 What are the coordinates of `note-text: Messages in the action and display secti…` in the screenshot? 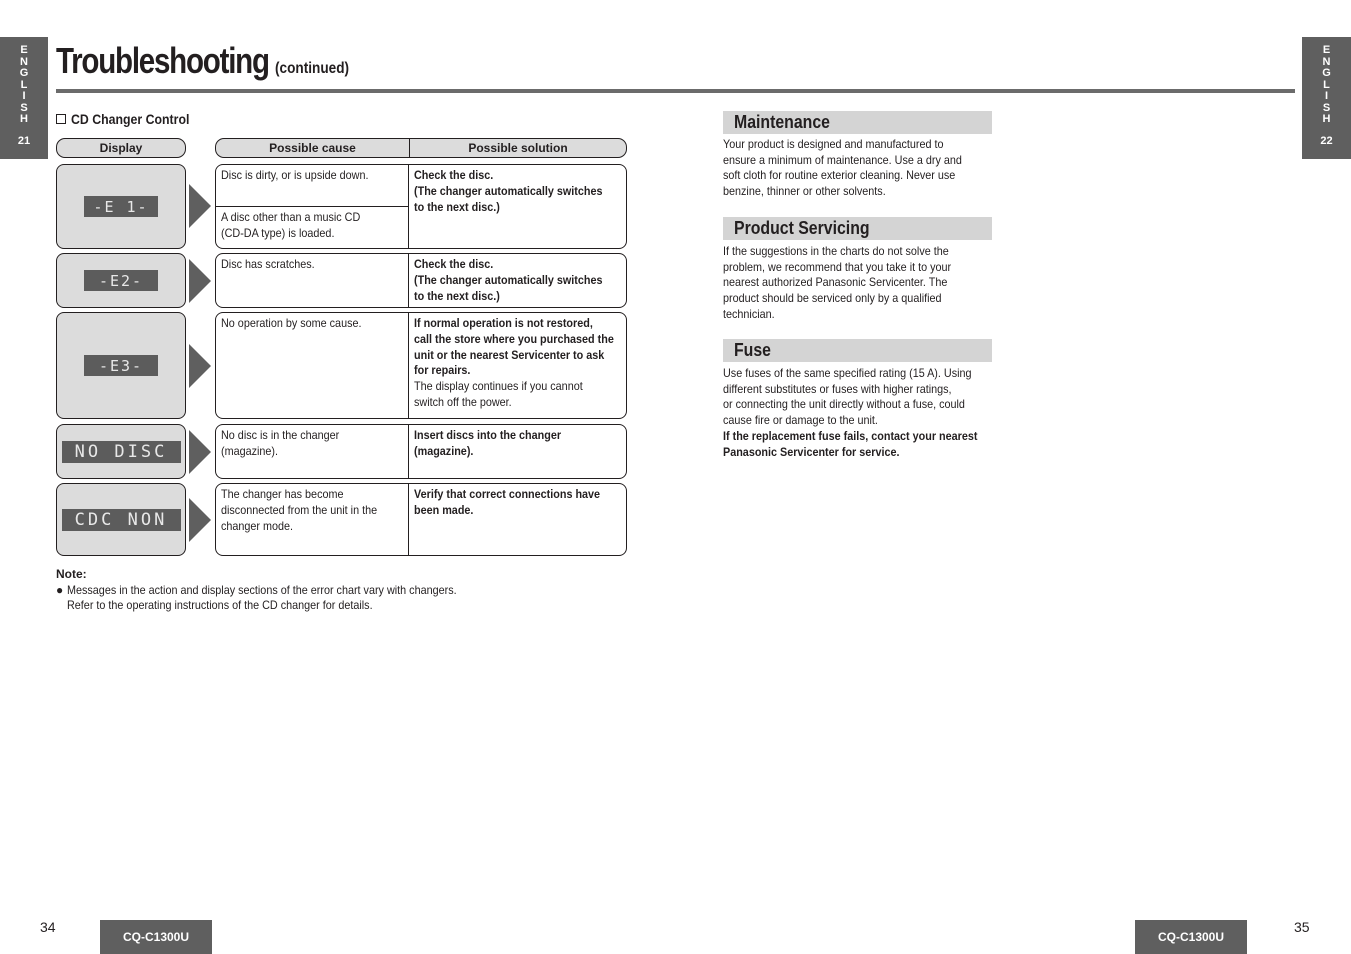 It's located at (261, 589).